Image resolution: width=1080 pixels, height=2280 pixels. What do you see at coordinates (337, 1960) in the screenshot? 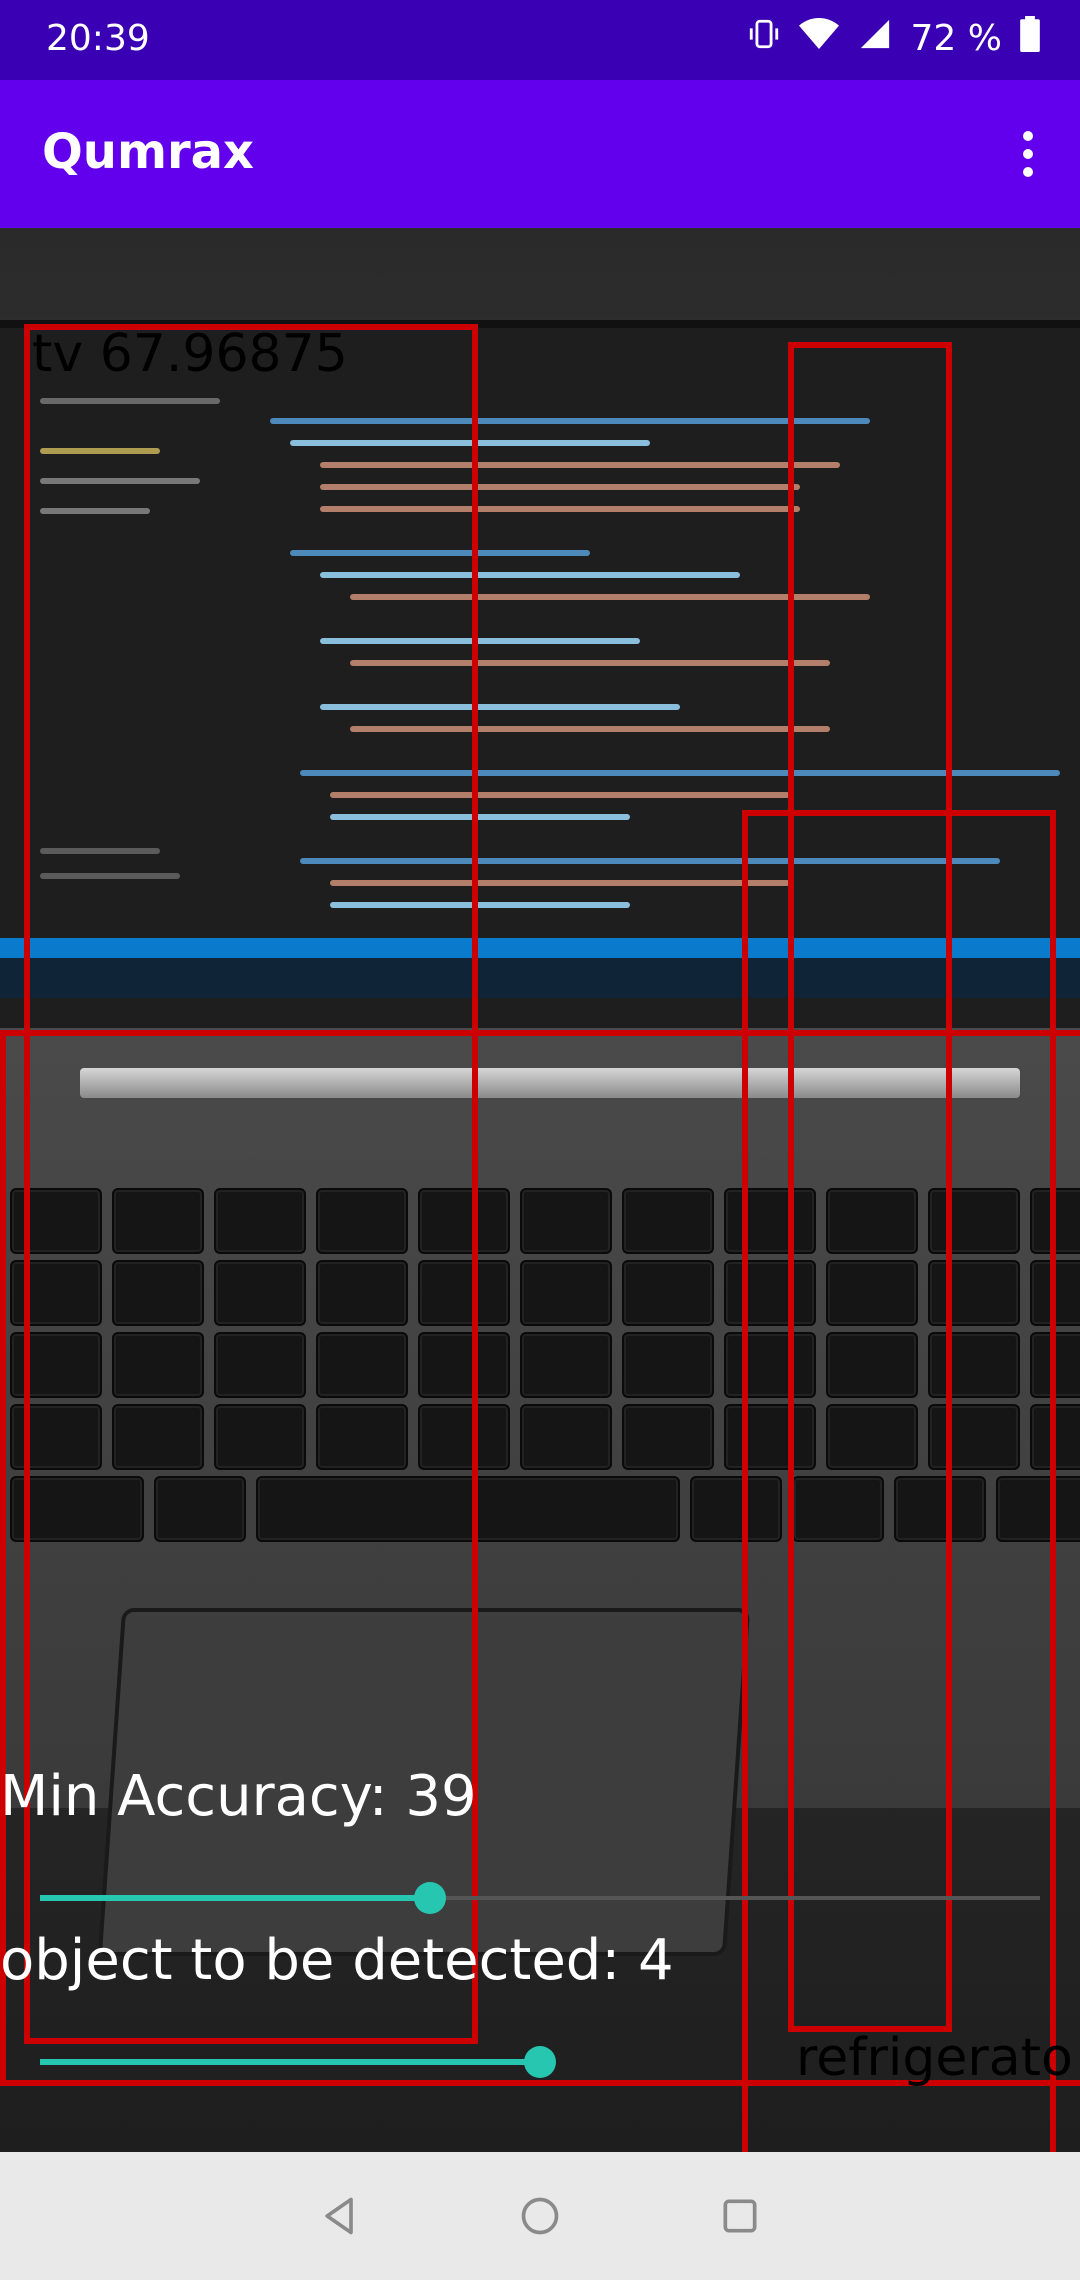
I see `objects-count-label: object to be detected: 4` at bounding box center [337, 1960].